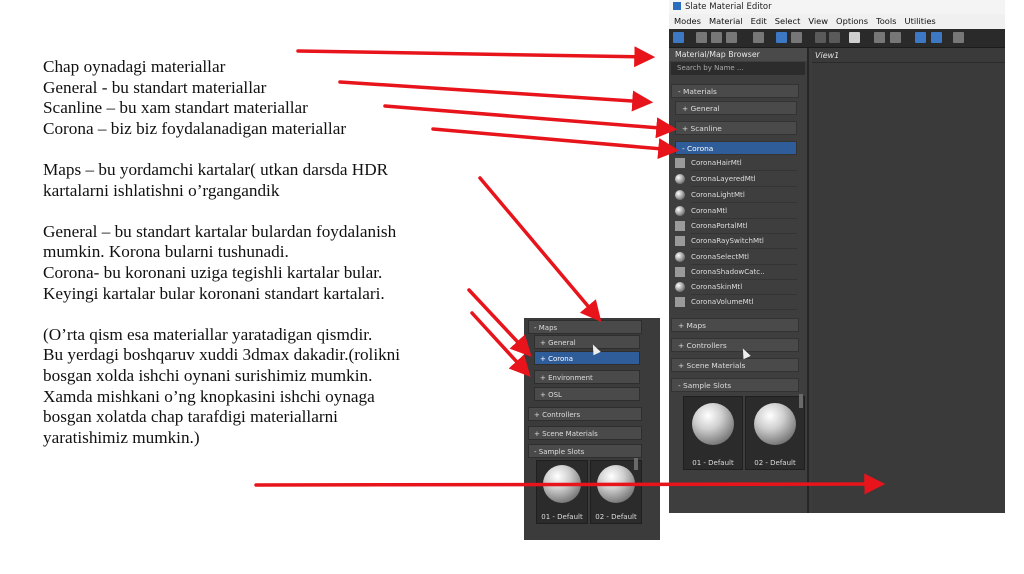  What do you see at coordinates (496, 96) in the screenshot?
I see `arrow-to-general` at bounding box center [496, 96].